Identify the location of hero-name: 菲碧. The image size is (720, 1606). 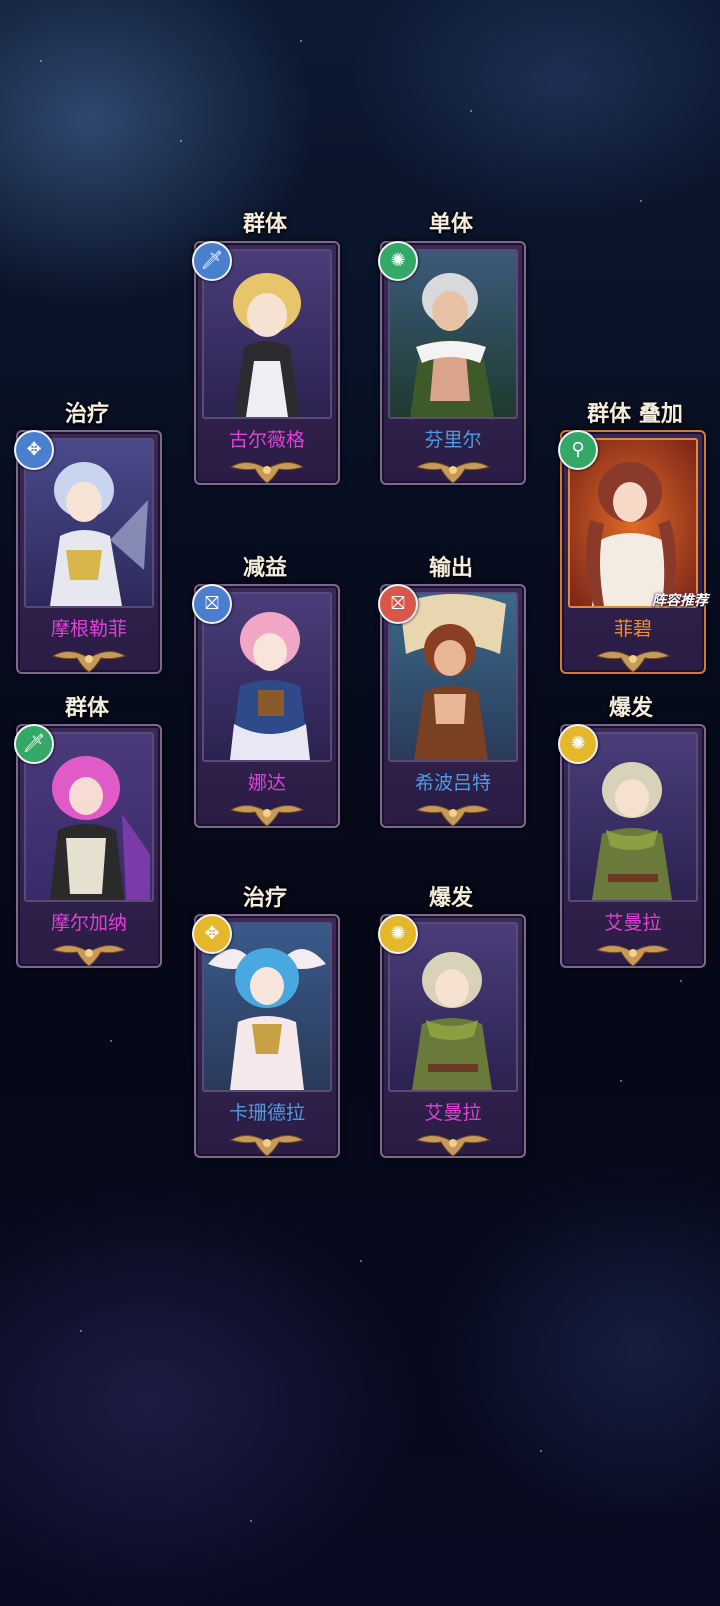
(632, 629).